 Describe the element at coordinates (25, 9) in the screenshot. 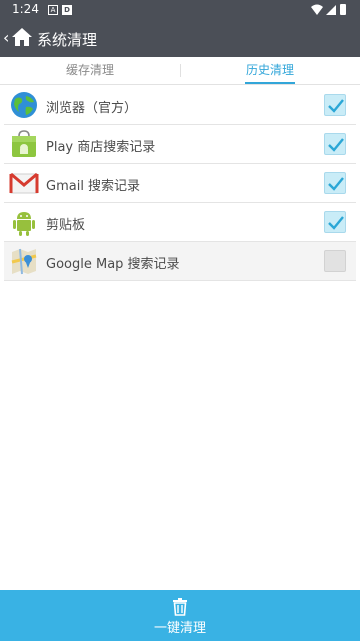

I see `status-time: 1:24` at that location.